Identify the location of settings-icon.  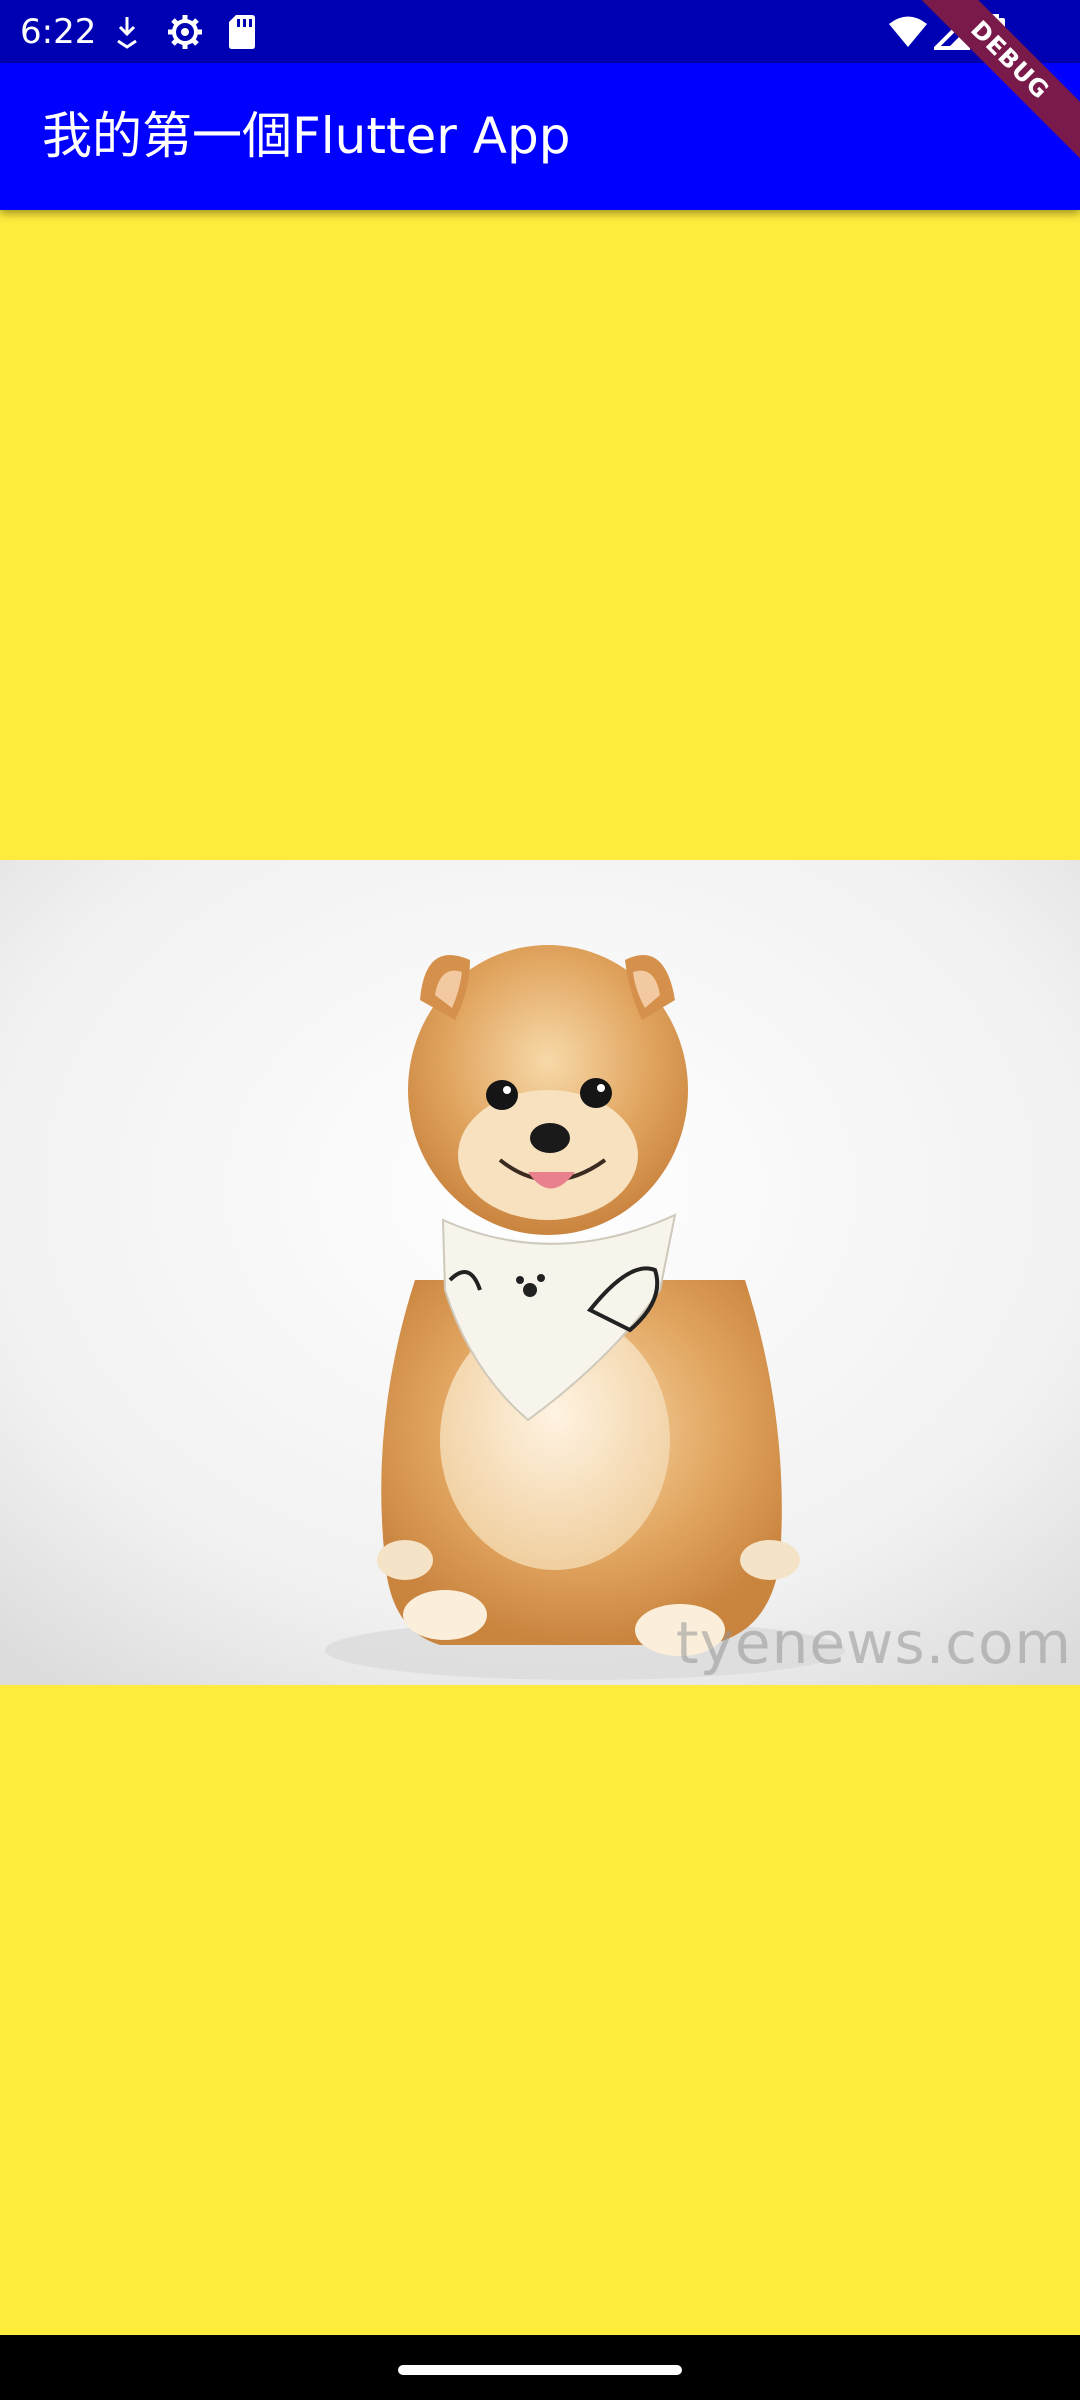
(185, 32).